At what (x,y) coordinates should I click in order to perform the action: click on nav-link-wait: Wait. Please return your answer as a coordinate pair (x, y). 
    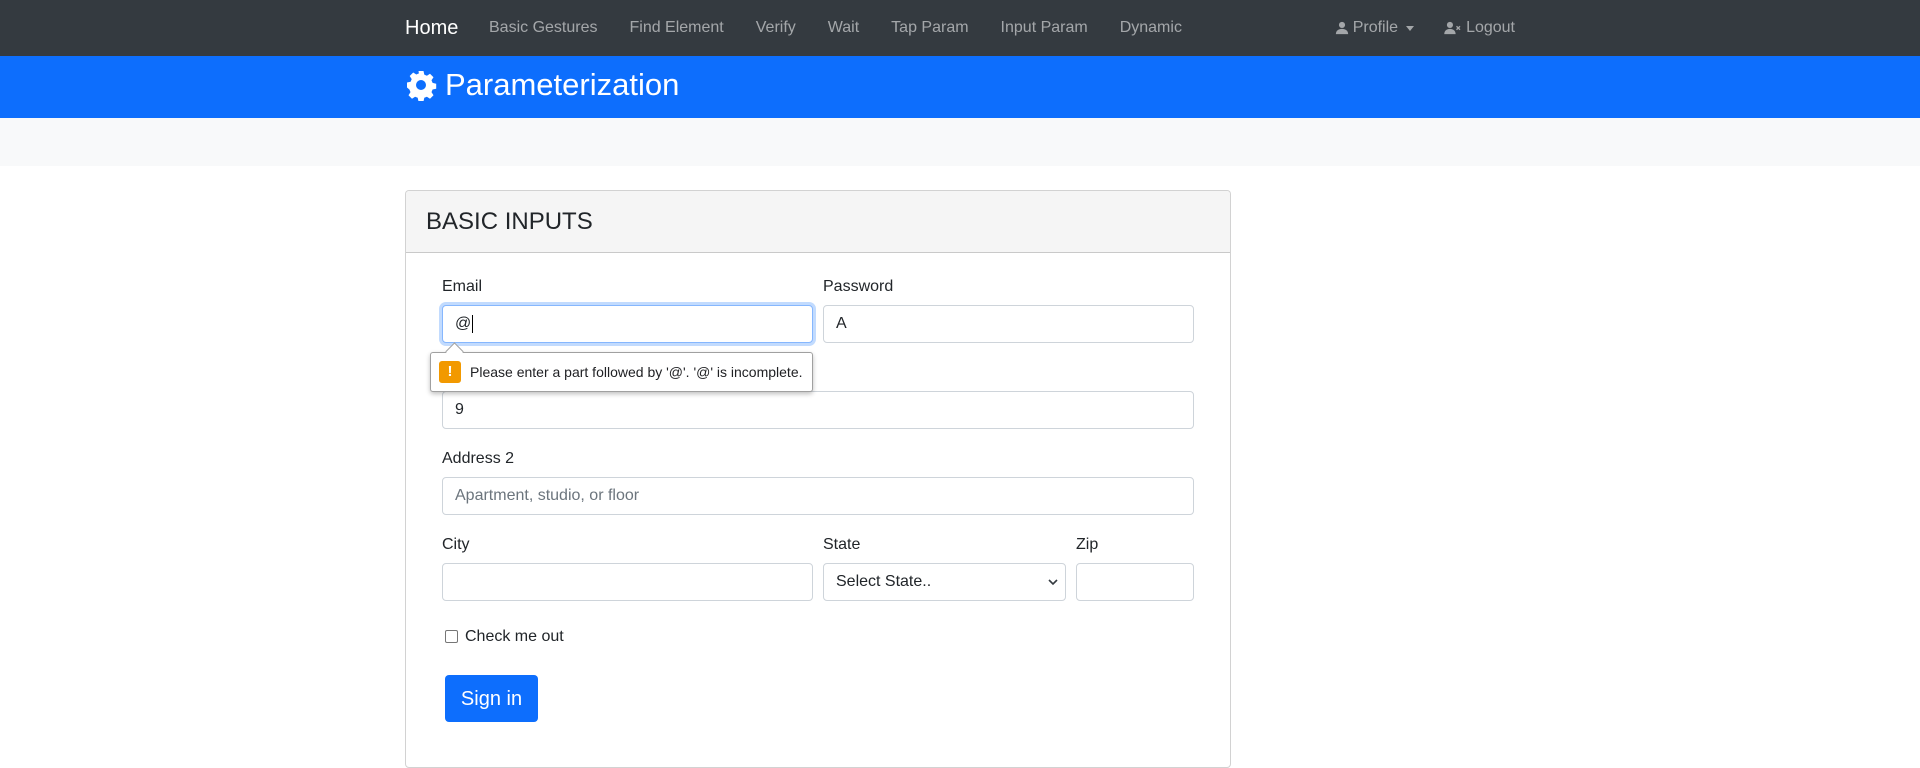
    Looking at the image, I should click on (843, 28).